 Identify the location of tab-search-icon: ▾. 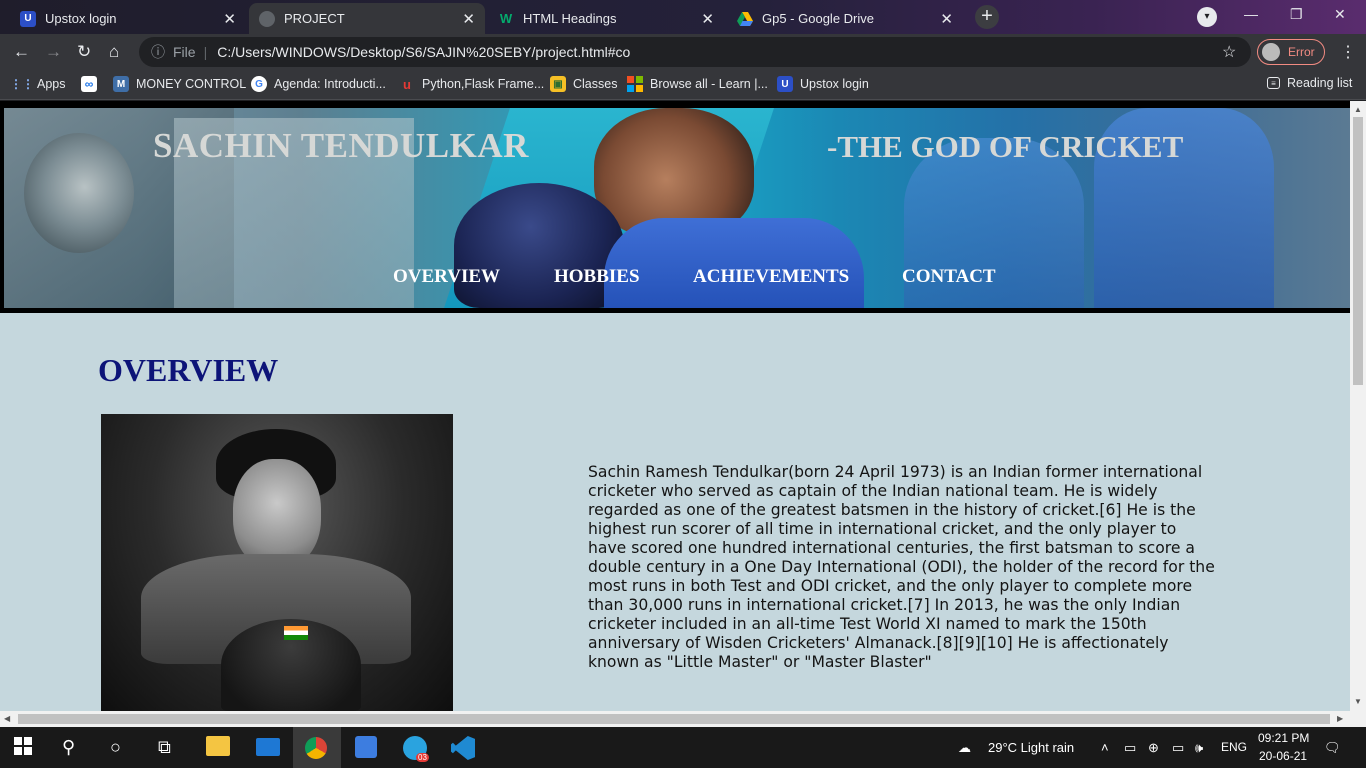
(1207, 17).